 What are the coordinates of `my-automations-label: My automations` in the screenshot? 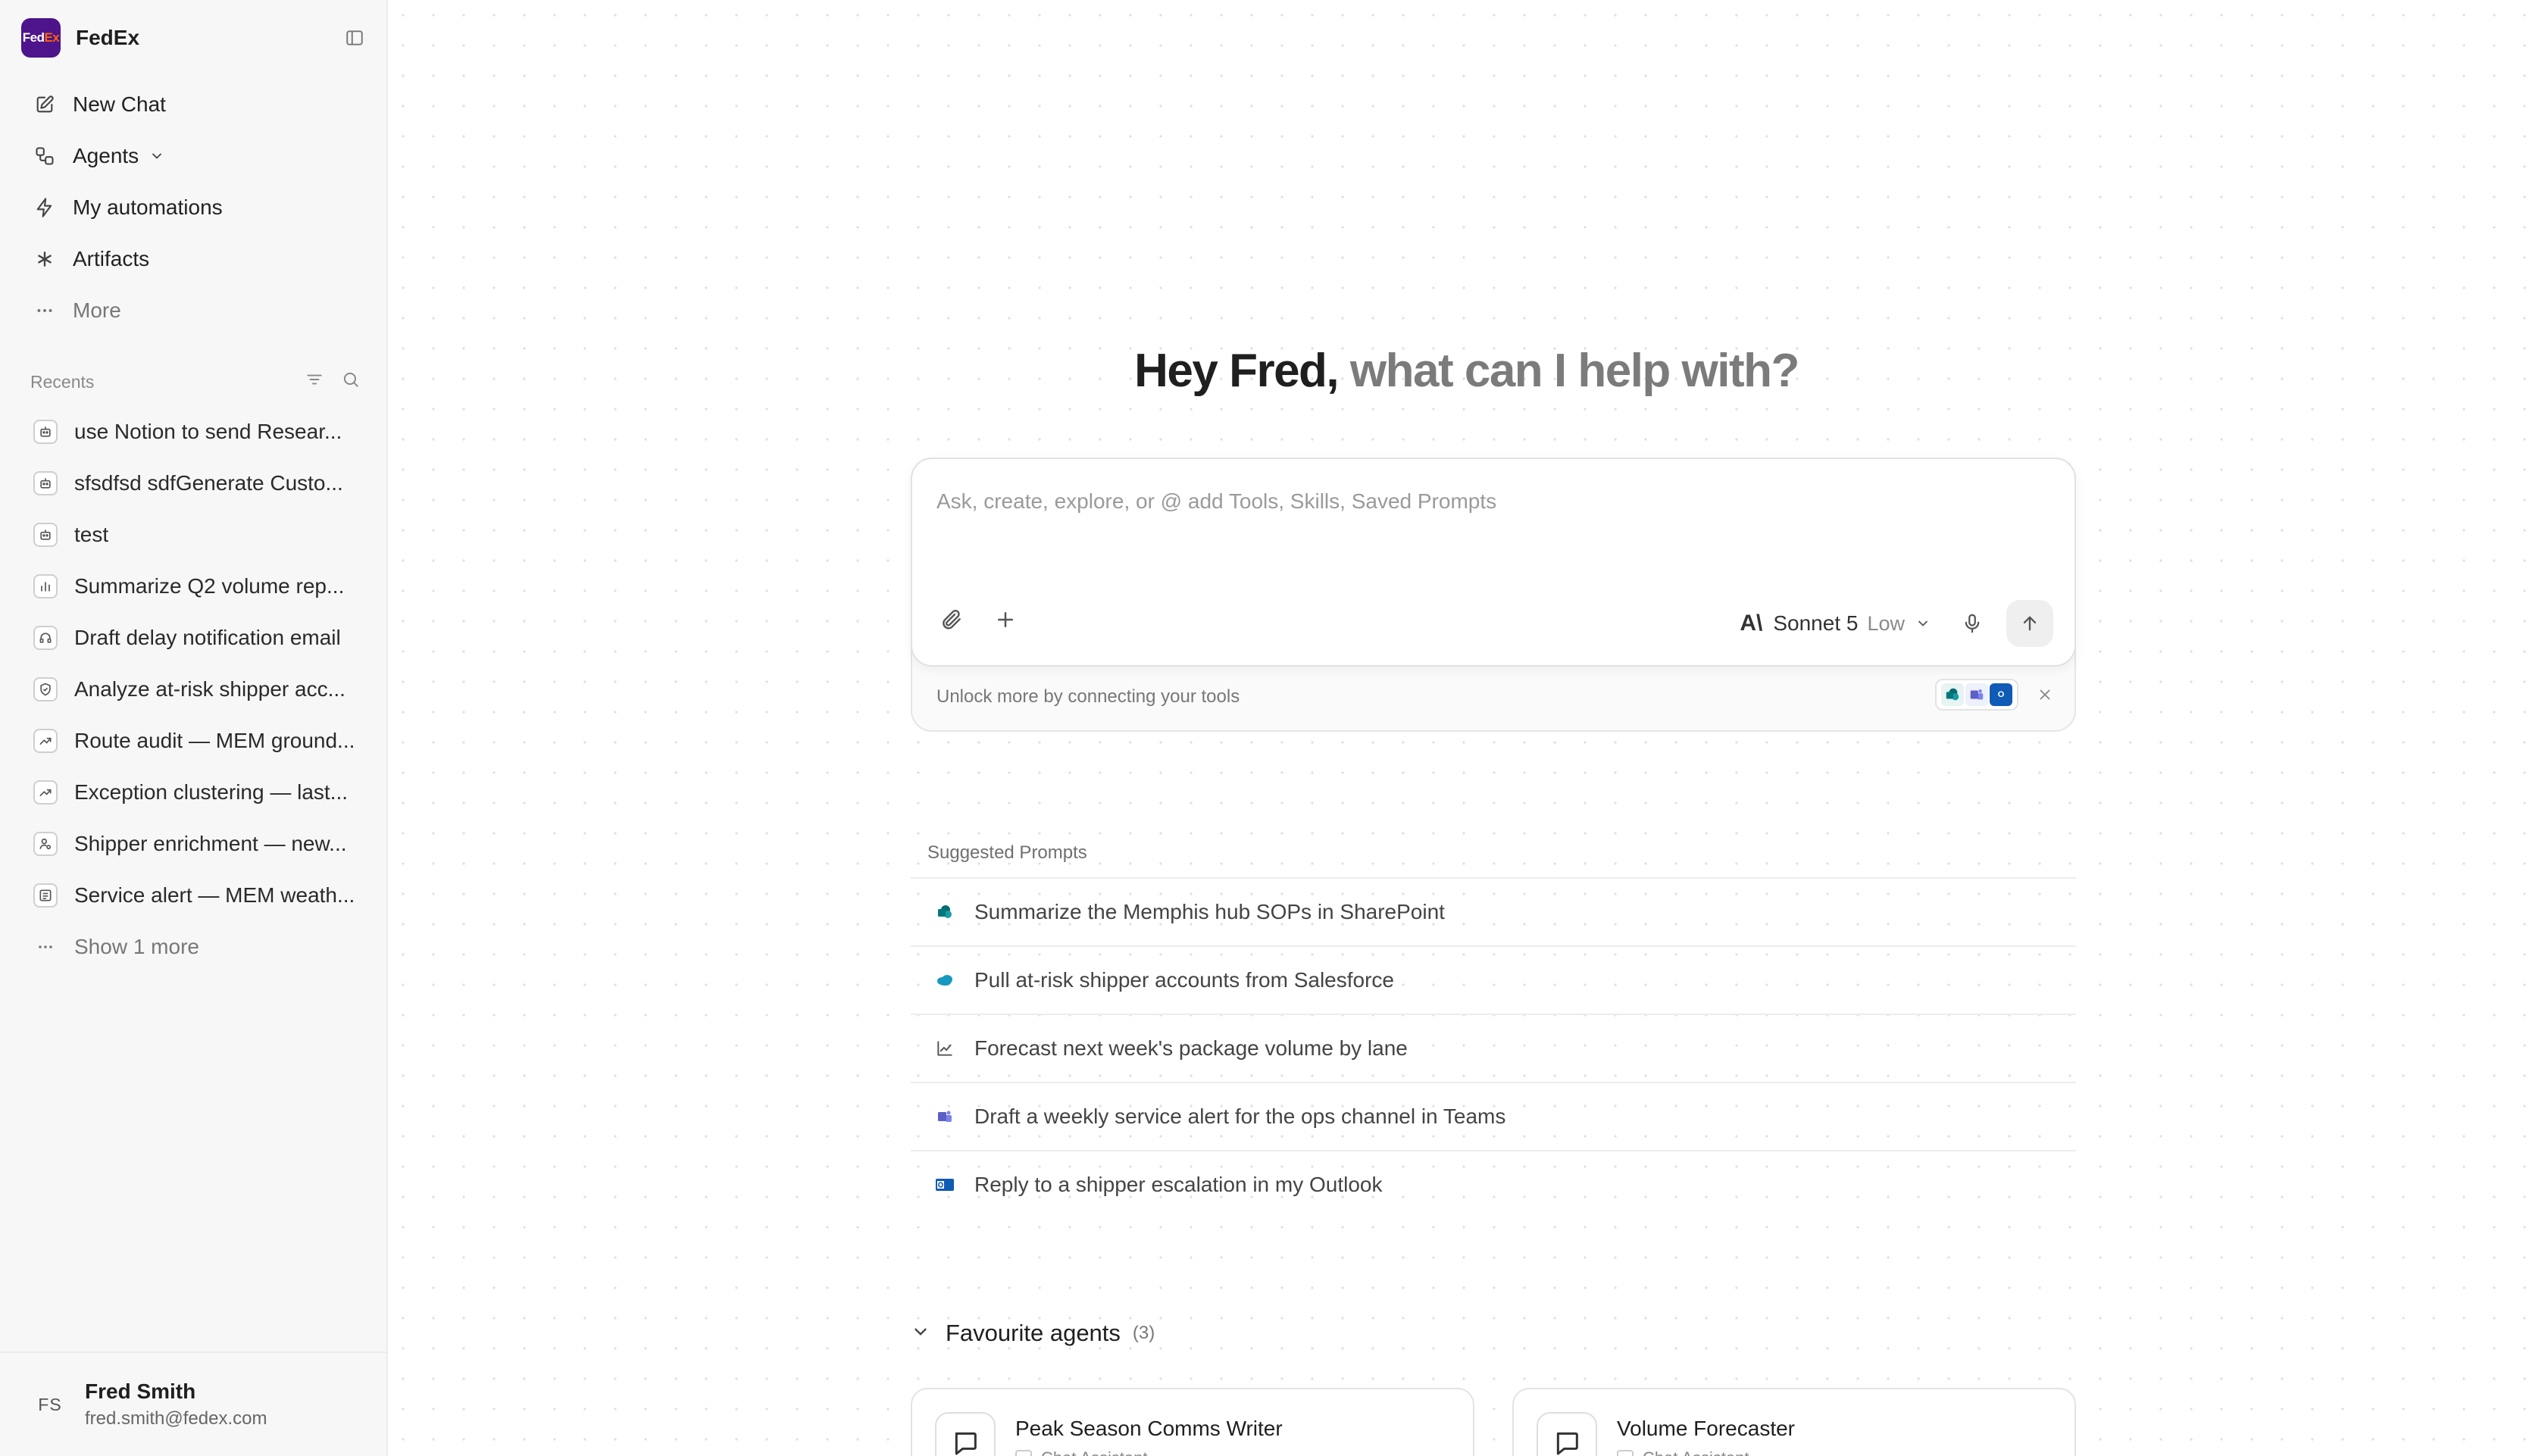 It's located at (148, 207).